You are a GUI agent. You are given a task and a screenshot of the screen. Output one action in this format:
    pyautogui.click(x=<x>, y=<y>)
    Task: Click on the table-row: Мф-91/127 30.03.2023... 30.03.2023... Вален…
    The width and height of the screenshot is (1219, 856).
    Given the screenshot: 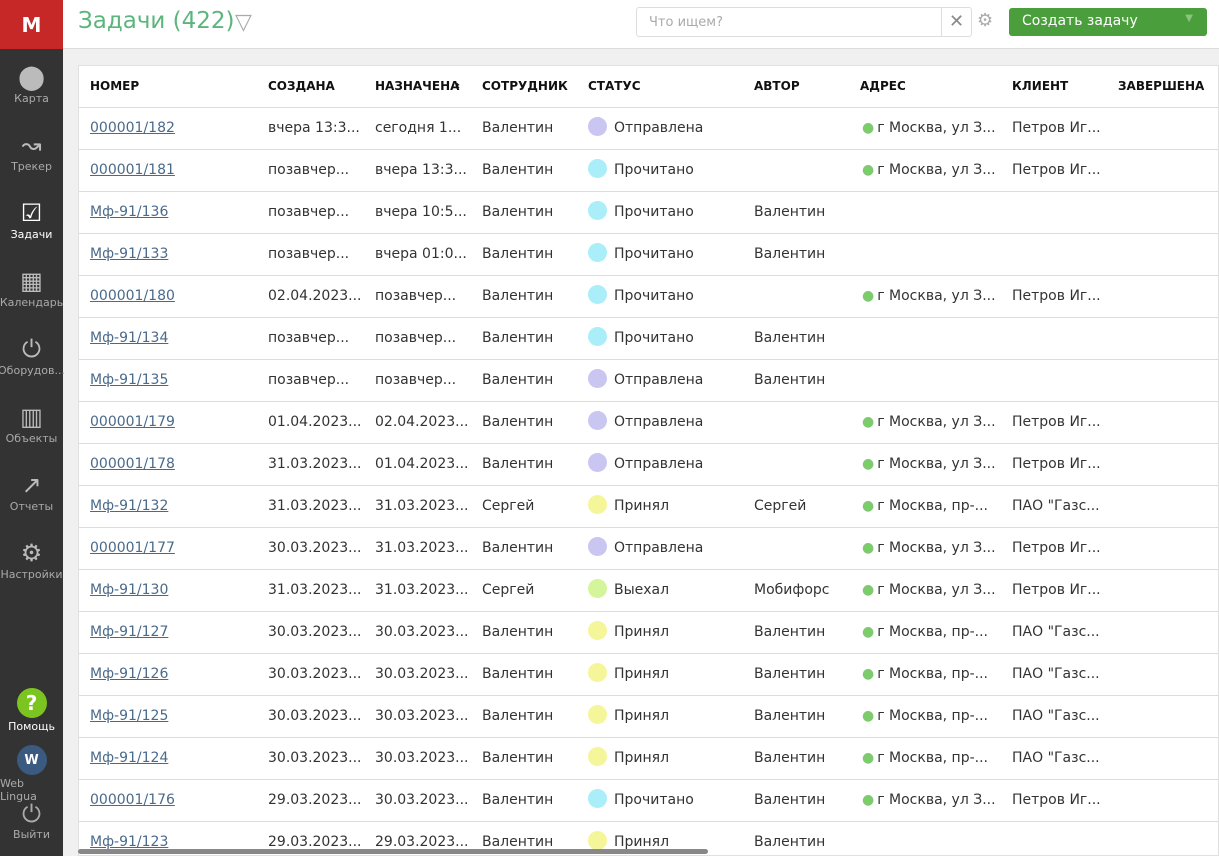 What is the action you would take?
    pyautogui.click(x=648, y=633)
    